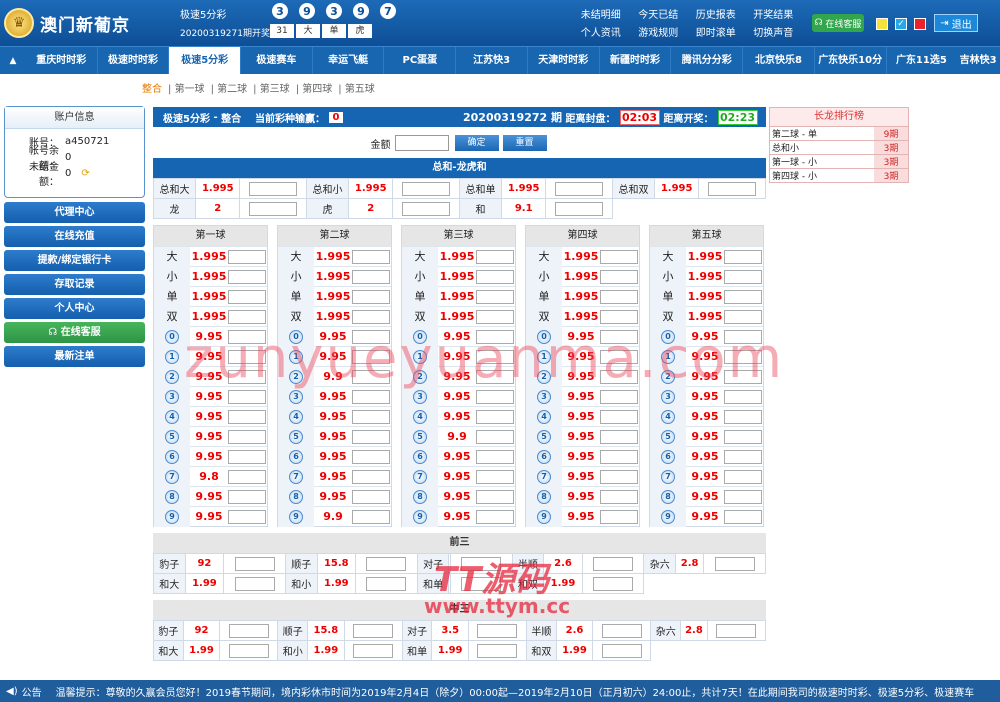 The width and height of the screenshot is (1000, 702). What do you see at coordinates (232, 89) in the screenshot?
I see `subtab-ball: 第二球` at bounding box center [232, 89].